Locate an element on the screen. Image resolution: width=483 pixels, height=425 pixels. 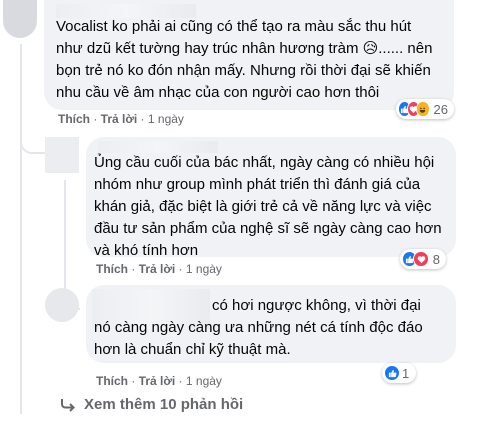
reaction-count: 8 is located at coordinates (436, 259).